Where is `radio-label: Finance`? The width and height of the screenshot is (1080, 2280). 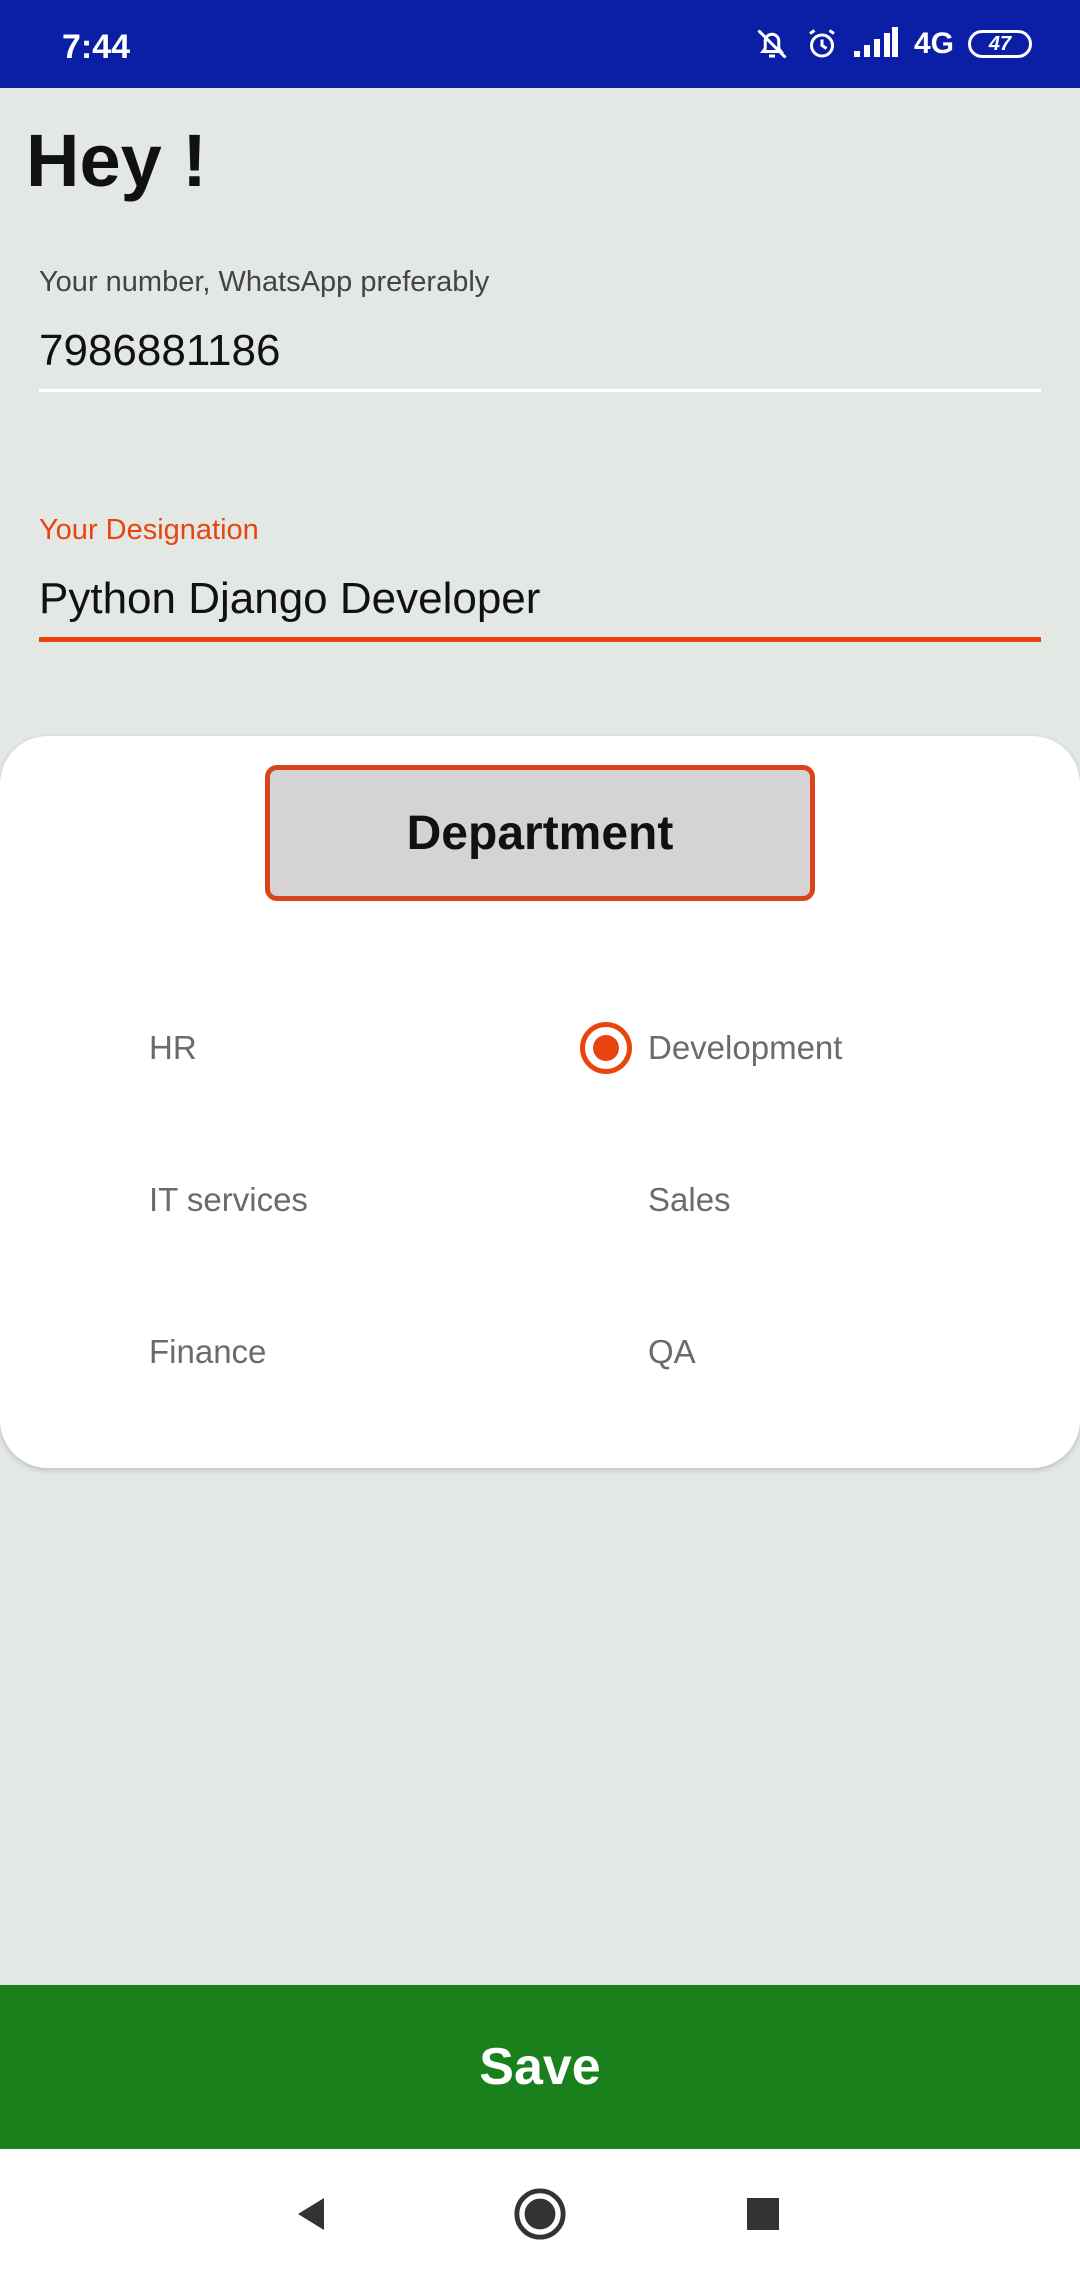
radio-label: Finance is located at coordinates (208, 1351).